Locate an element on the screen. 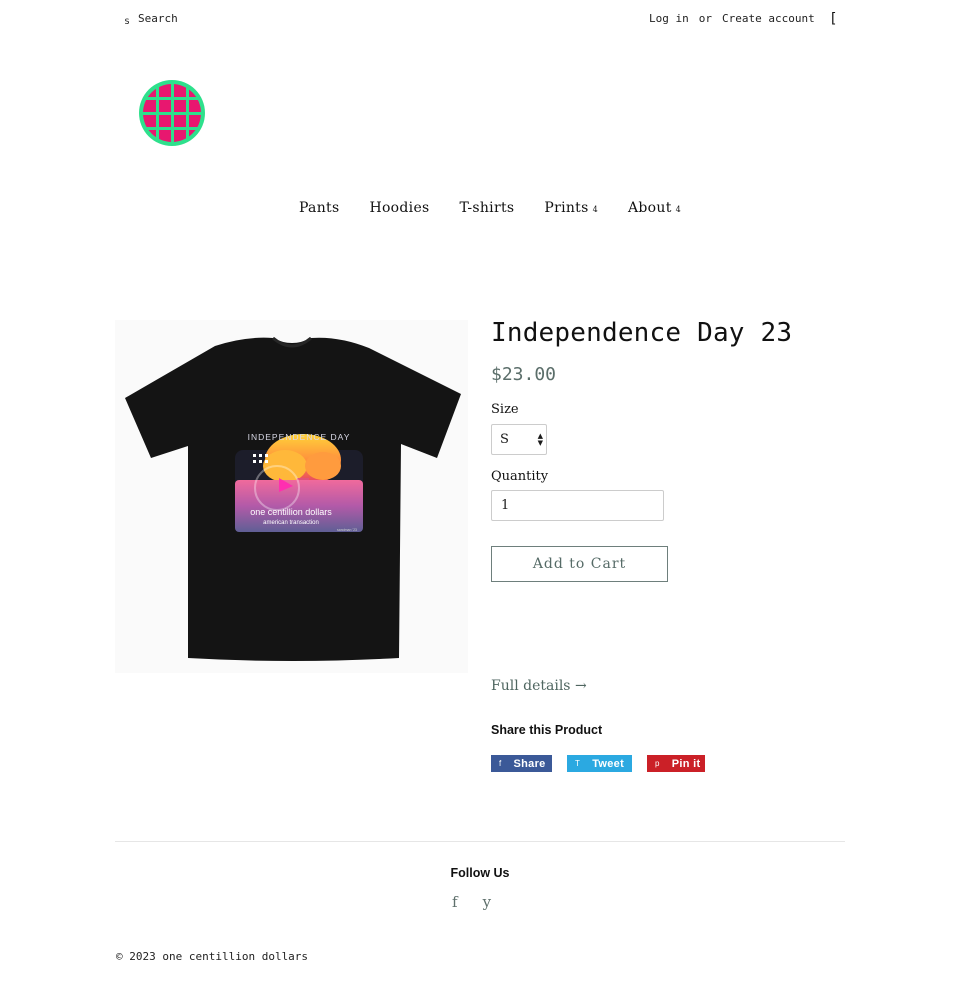  youtube-icon: y is located at coordinates (487, 902).